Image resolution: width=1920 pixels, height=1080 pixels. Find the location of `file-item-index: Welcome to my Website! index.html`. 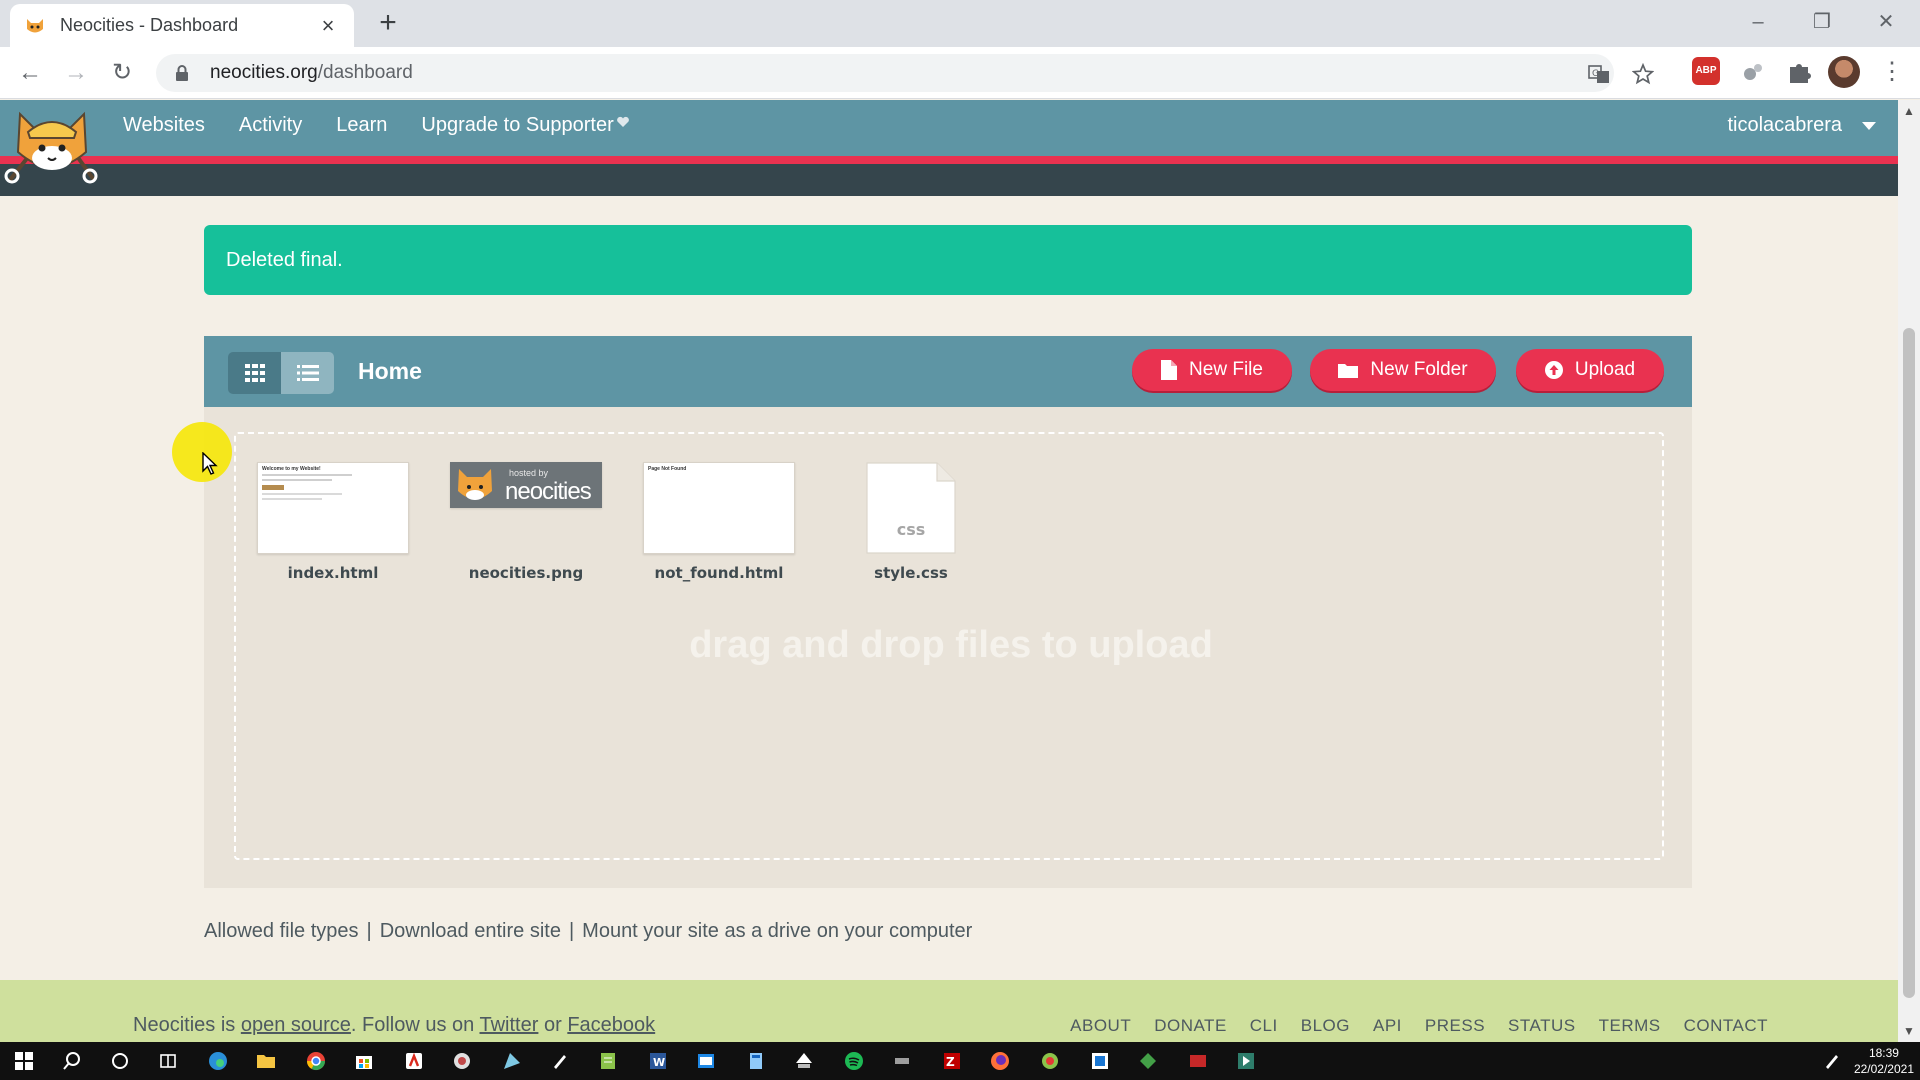

file-item-index: Welcome to my Website! index.html is located at coordinates (333, 522).